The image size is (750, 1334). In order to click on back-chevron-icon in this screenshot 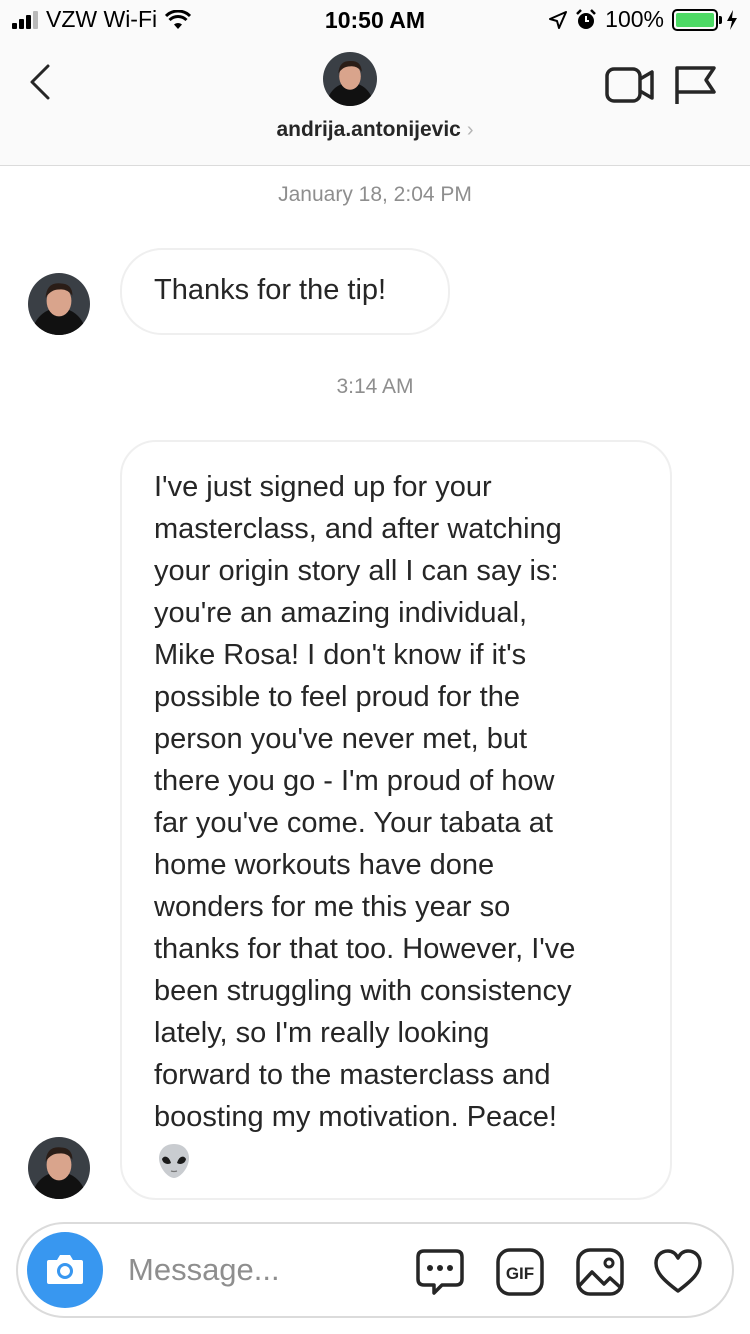, I will do `click(40, 82)`.